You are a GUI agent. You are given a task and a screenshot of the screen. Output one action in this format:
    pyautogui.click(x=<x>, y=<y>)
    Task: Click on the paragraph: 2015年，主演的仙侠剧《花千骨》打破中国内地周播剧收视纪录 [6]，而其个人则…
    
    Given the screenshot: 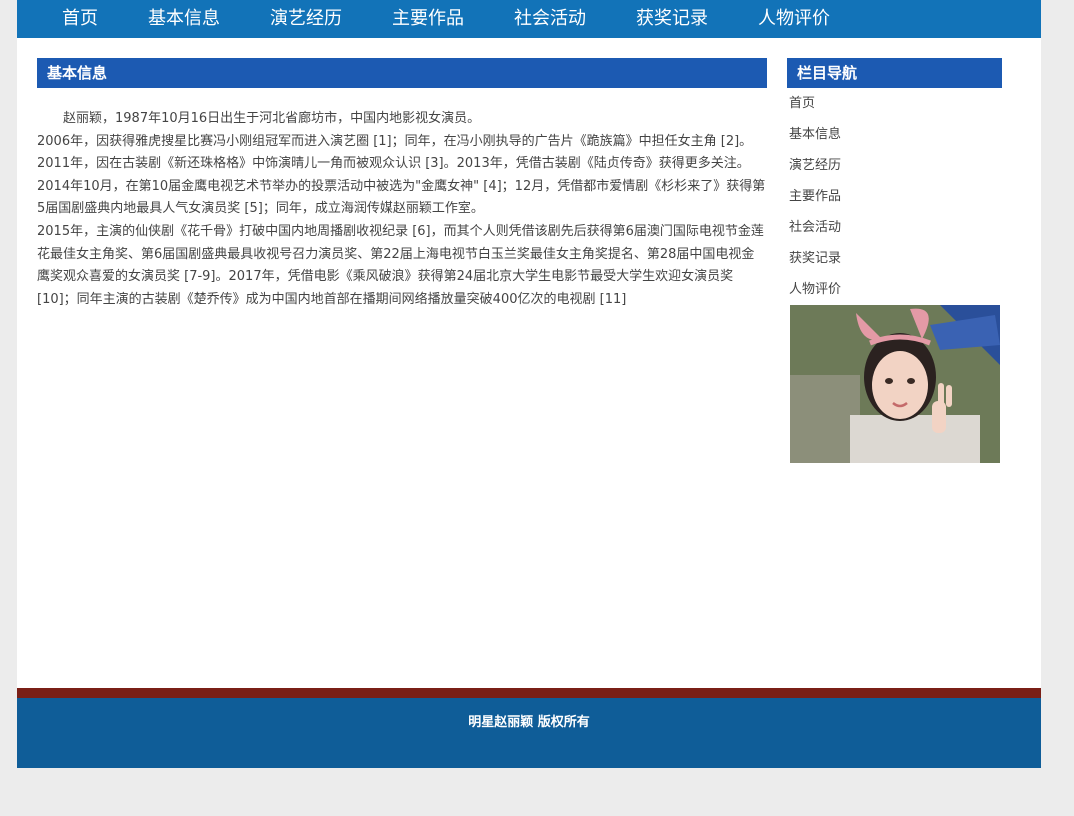 What is the action you would take?
    pyautogui.click(x=400, y=265)
    